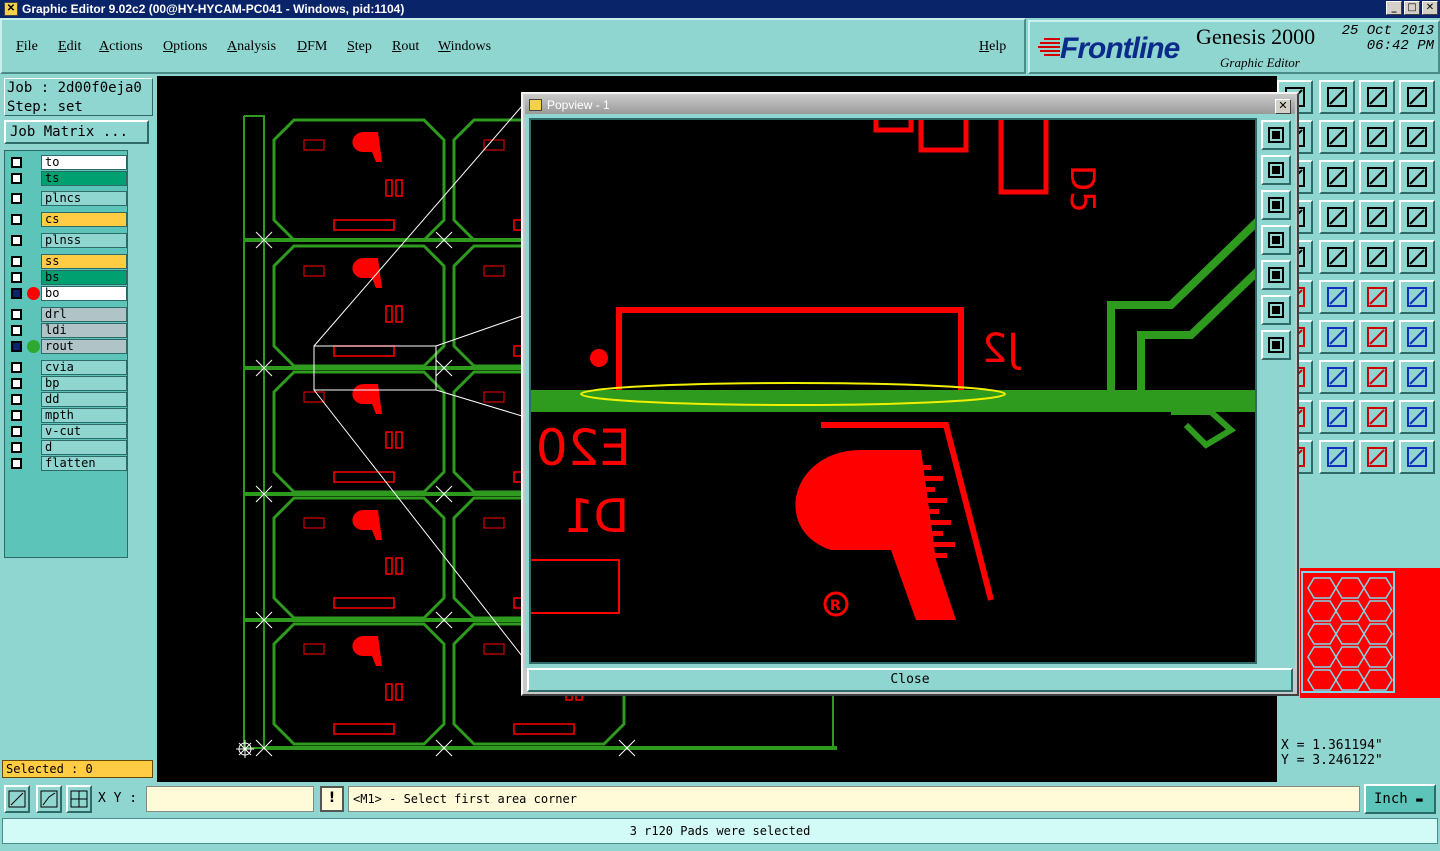 Image resolution: width=1440 pixels, height=851 pixels. Describe the element at coordinates (312, 47) in the screenshot. I see `menu-dfm: DFM` at that location.